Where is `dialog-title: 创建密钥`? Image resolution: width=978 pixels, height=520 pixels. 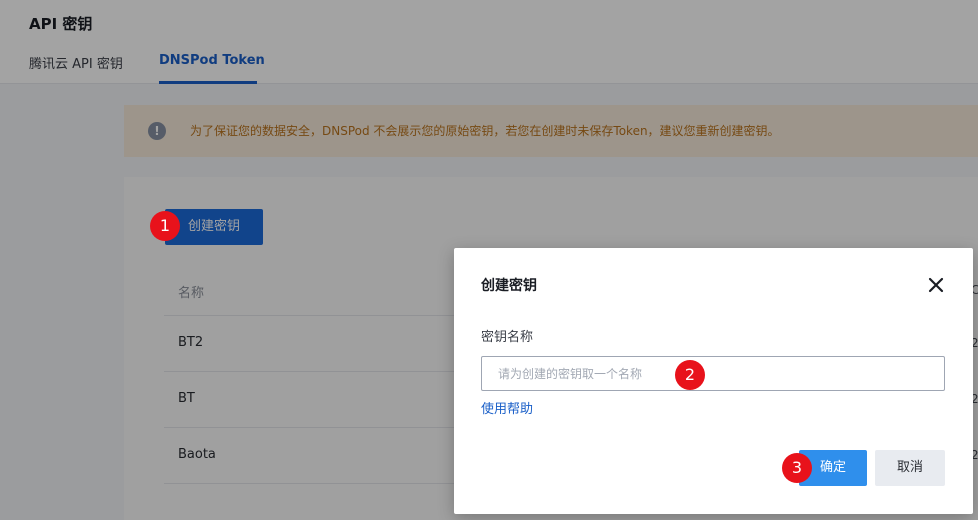 dialog-title: 创建密钥 is located at coordinates (509, 286).